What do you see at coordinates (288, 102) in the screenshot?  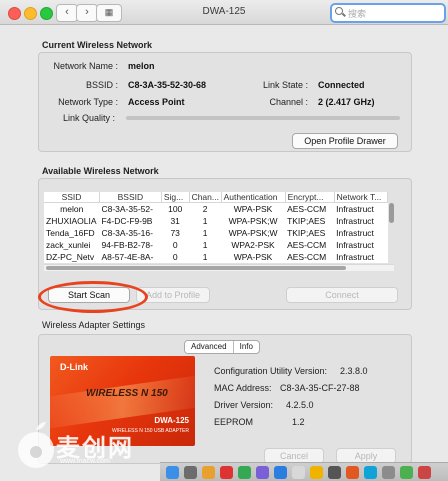 I see `channel-label: Channel :` at bounding box center [288, 102].